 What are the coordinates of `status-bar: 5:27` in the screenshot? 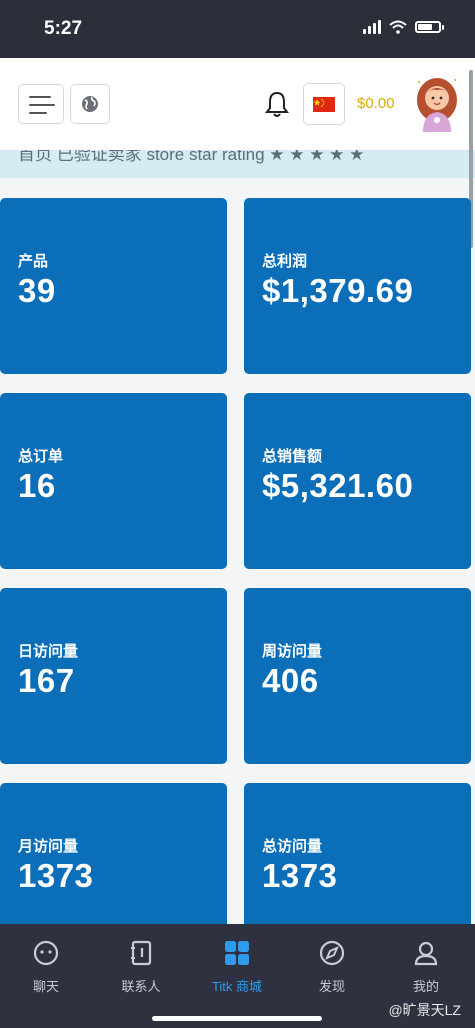 It's located at (237, 29).